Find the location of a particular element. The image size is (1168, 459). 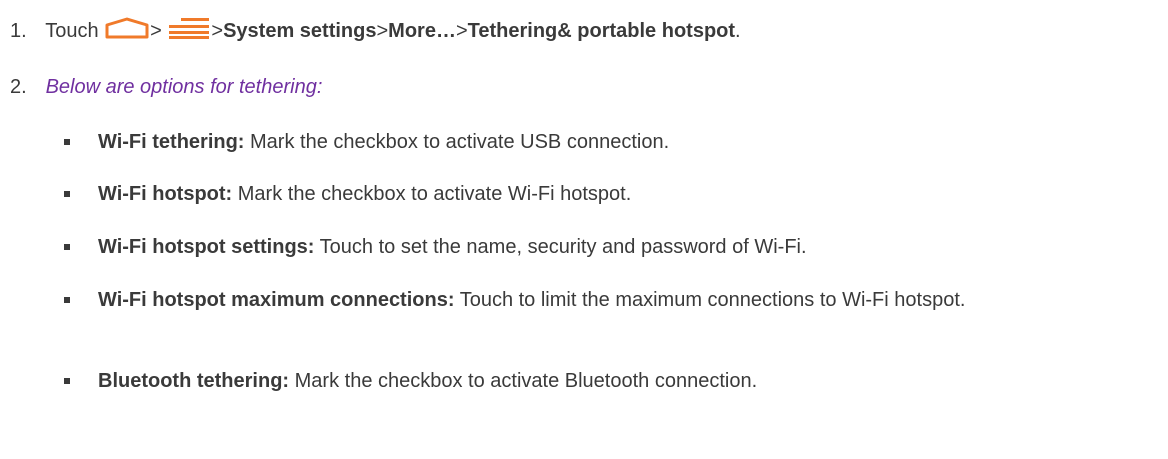

step-2: 2. Below are options for tethering: is located at coordinates (166, 87).